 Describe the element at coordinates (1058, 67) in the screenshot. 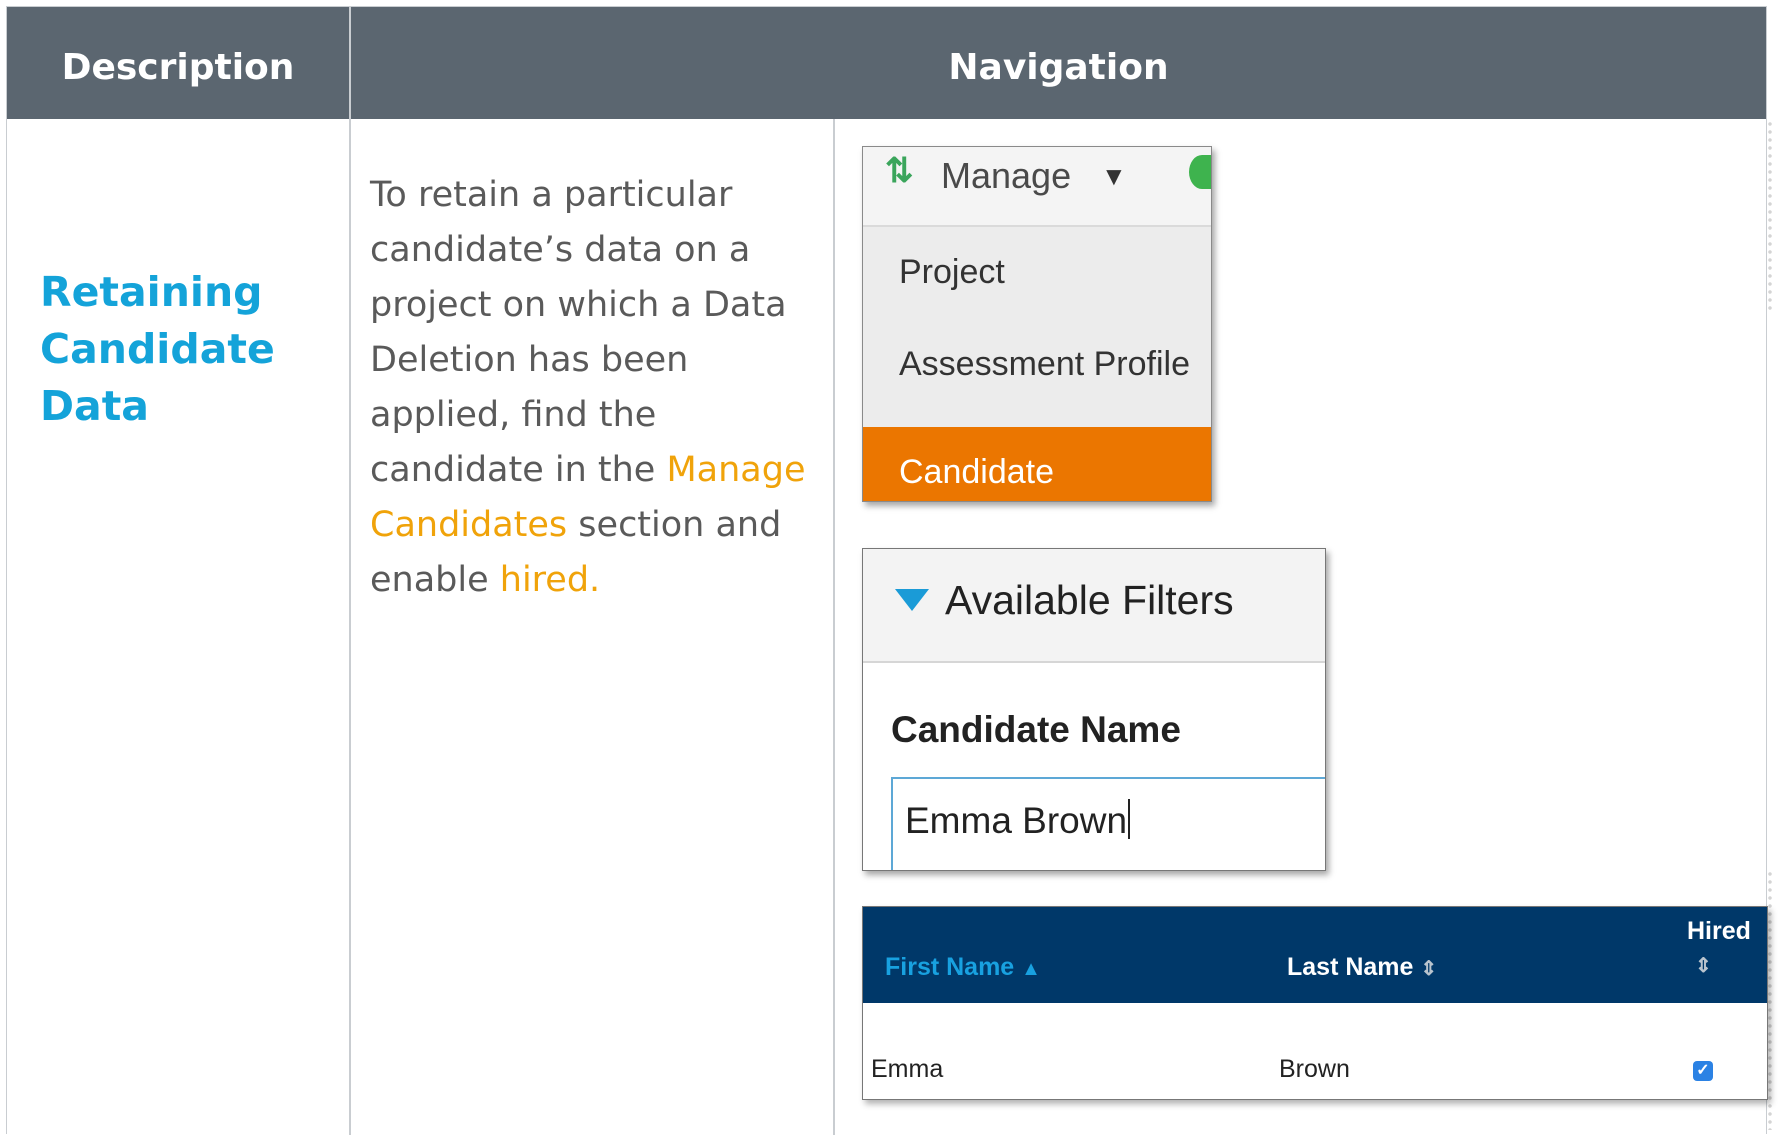

I see `column-header-navigation: Navigation` at that location.